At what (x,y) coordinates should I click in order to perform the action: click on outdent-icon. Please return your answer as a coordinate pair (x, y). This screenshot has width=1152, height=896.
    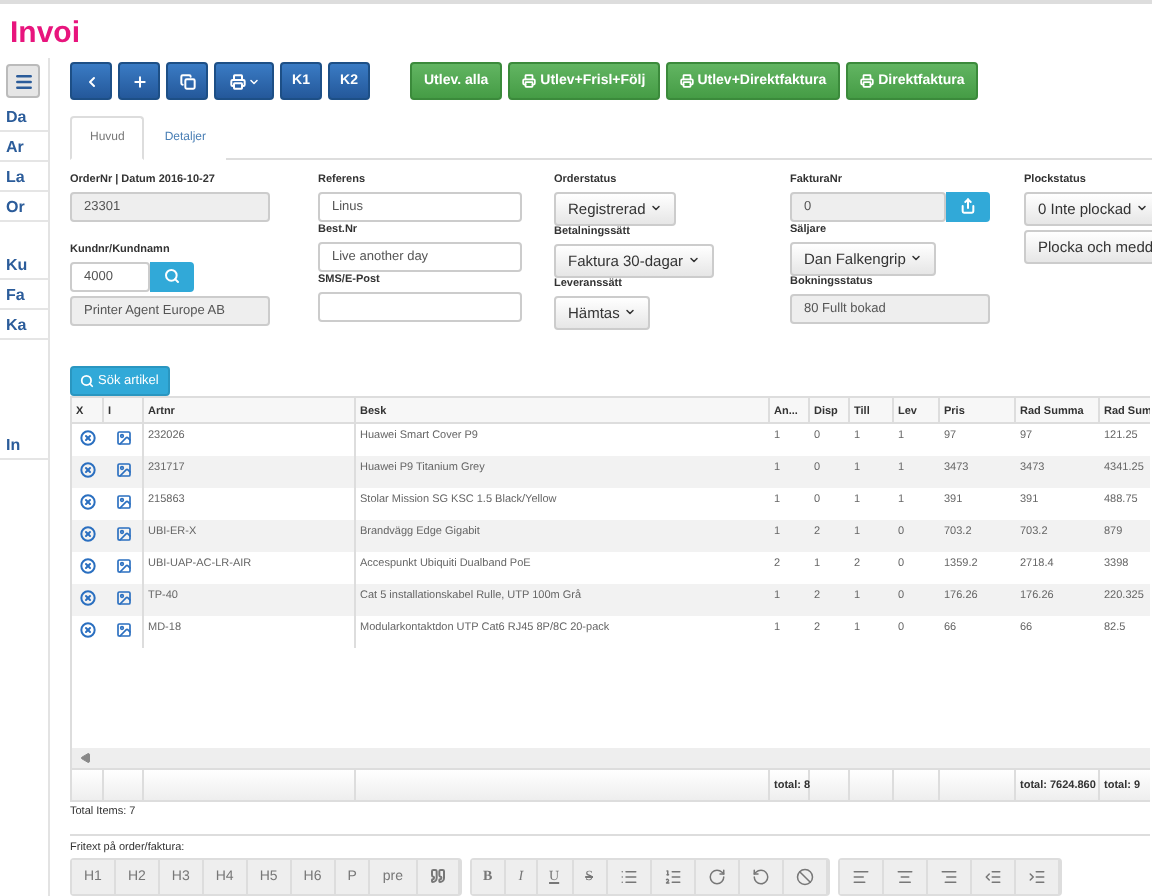
    Looking at the image, I should click on (992, 876).